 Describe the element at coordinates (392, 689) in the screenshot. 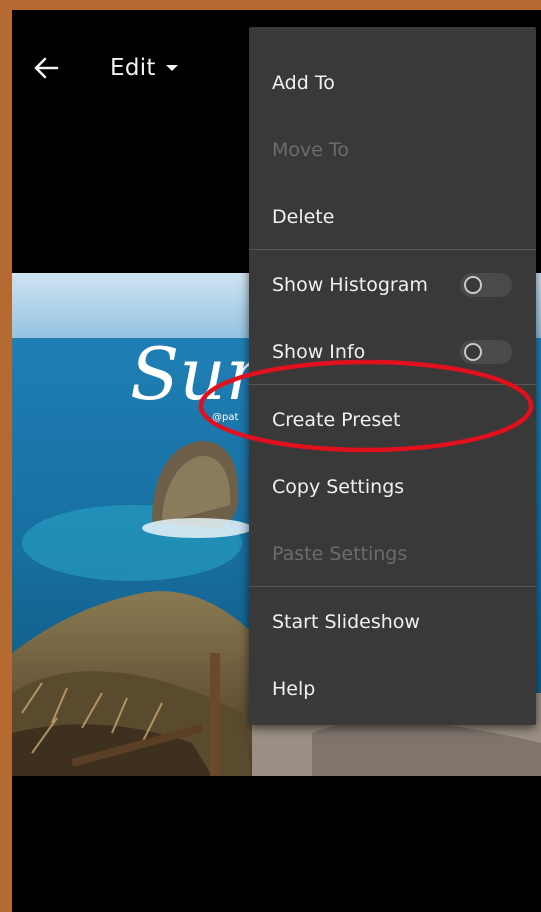

I see `menu-item-help: Help` at that location.